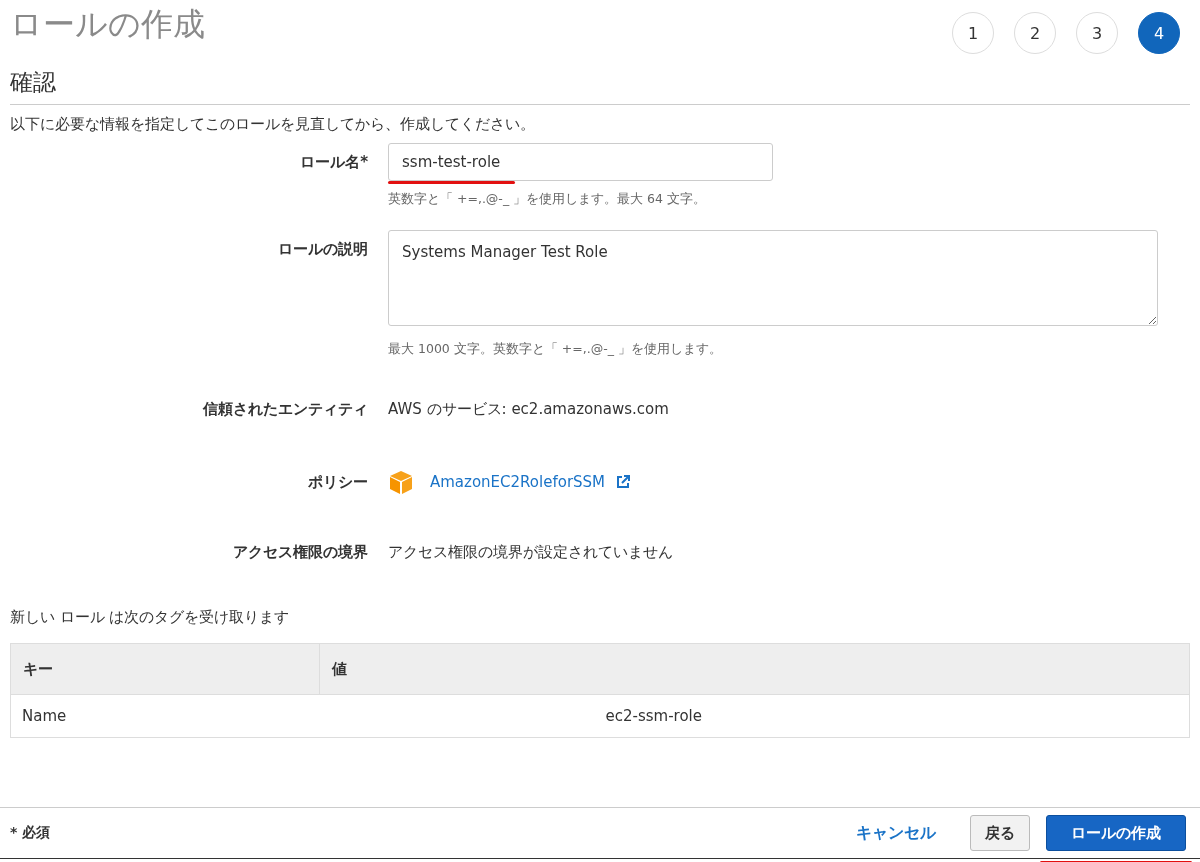  What do you see at coordinates (654, 716) in the screenshot?
I see `table-cell-text: ec2-ssm-role` at bounding box center [654, 716].